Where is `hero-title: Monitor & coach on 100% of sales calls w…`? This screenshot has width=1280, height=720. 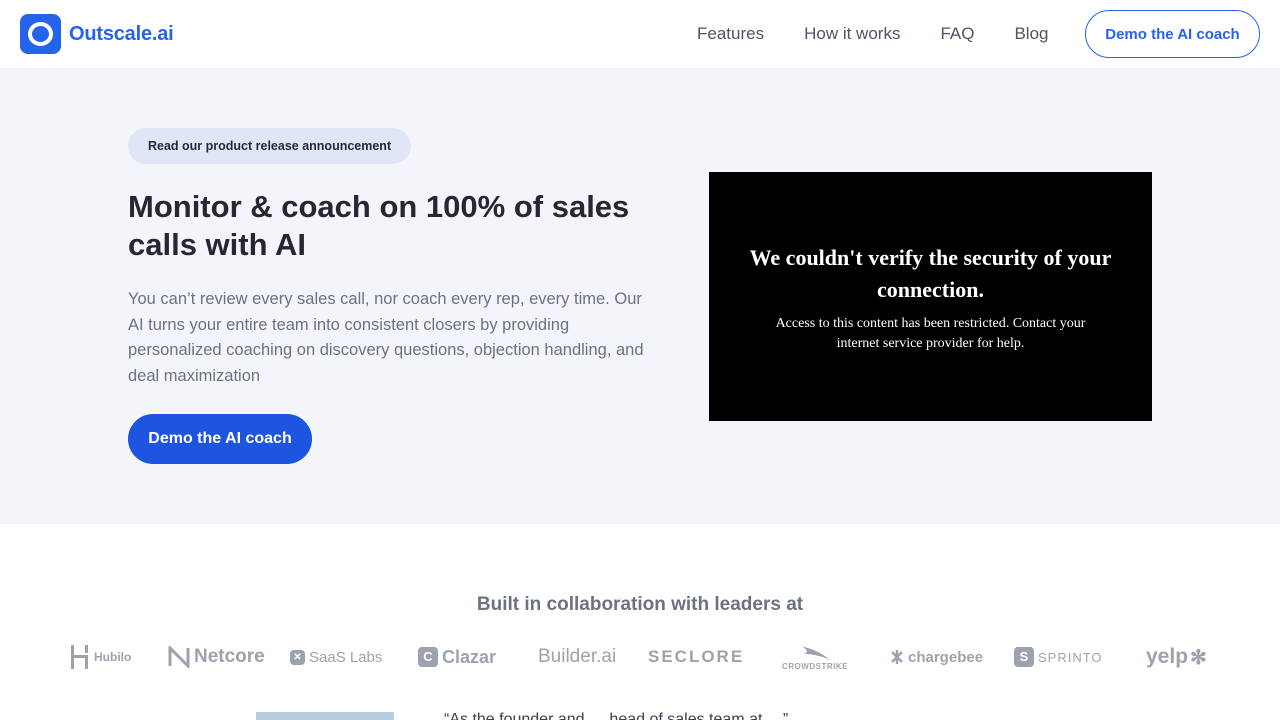 hero-title: Monitor & coach on 100% of sales calls w… is located at coordinates (379, 225).